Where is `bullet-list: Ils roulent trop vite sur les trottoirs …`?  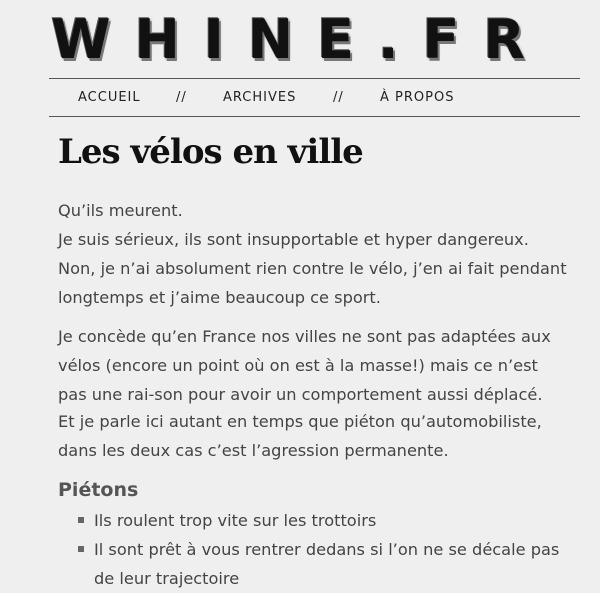 bullet-list: Ils roulent trop vite sur les trottoirs … is located at coordinates (323, 549).